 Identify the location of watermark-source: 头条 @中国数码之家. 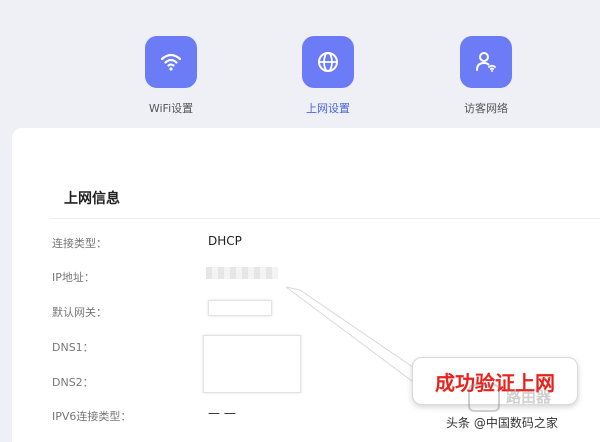
(502, 423).